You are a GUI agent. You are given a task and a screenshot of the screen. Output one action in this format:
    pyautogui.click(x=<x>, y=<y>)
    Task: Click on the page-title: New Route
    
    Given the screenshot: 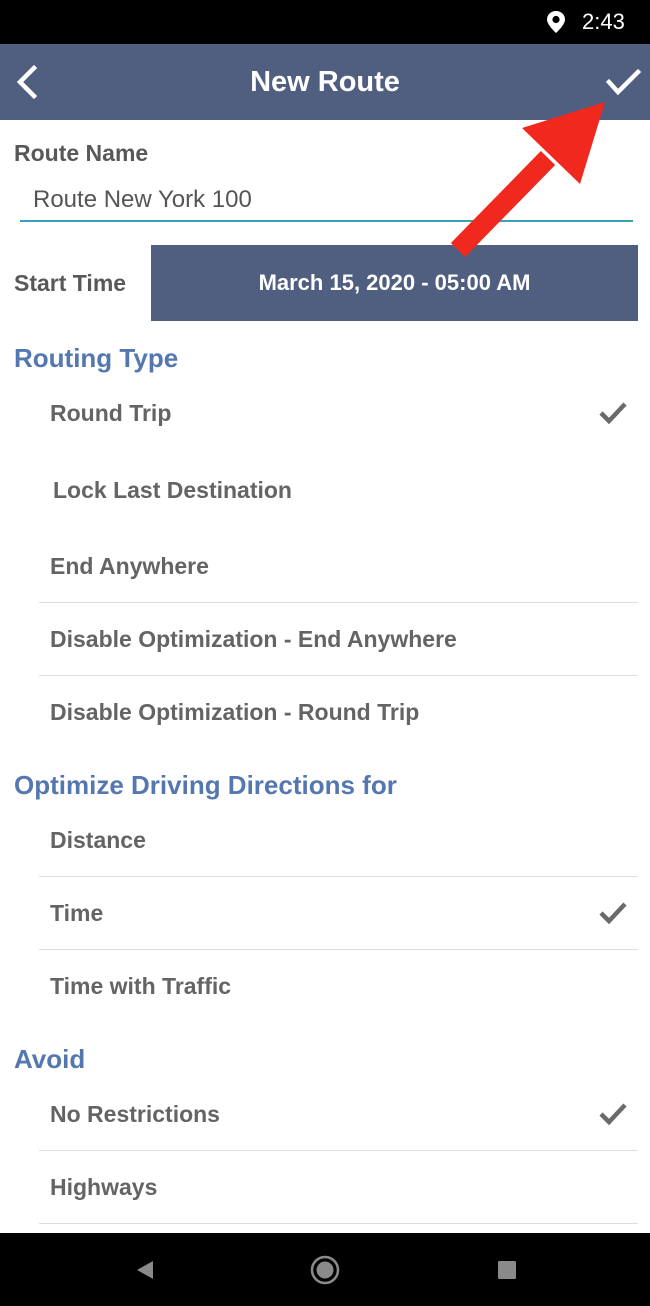 What is the action you would take?
    pyautogui.click(x=325, y=82)
    